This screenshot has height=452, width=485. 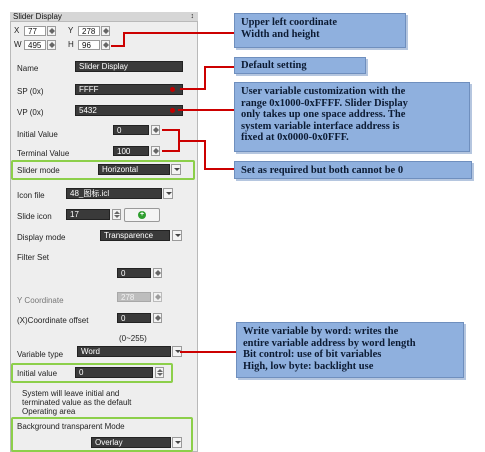 I want to click on annotation-write-line1: Write variable by word: writes the, so click(x=321, y=331).